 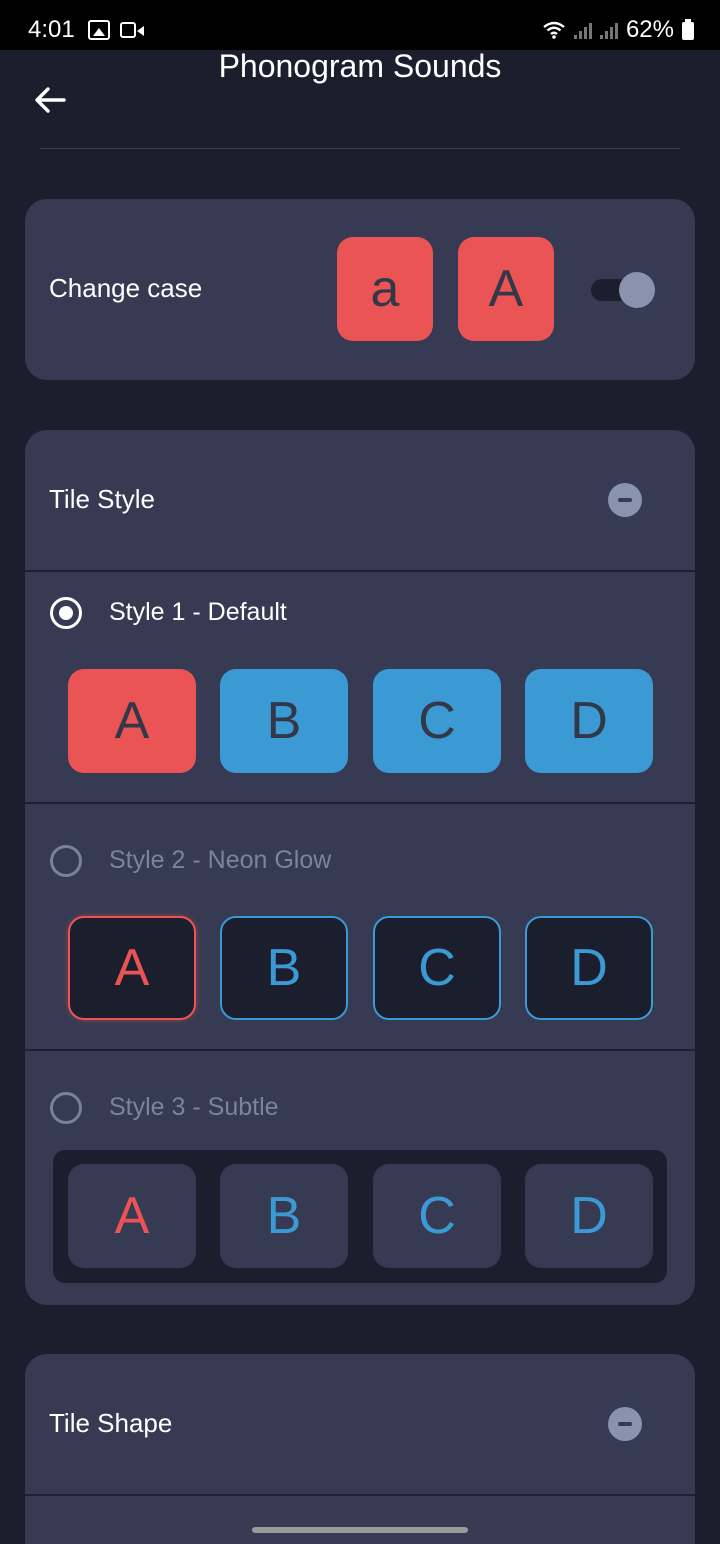 I want to click on divider, so click(x=360, y=1495).